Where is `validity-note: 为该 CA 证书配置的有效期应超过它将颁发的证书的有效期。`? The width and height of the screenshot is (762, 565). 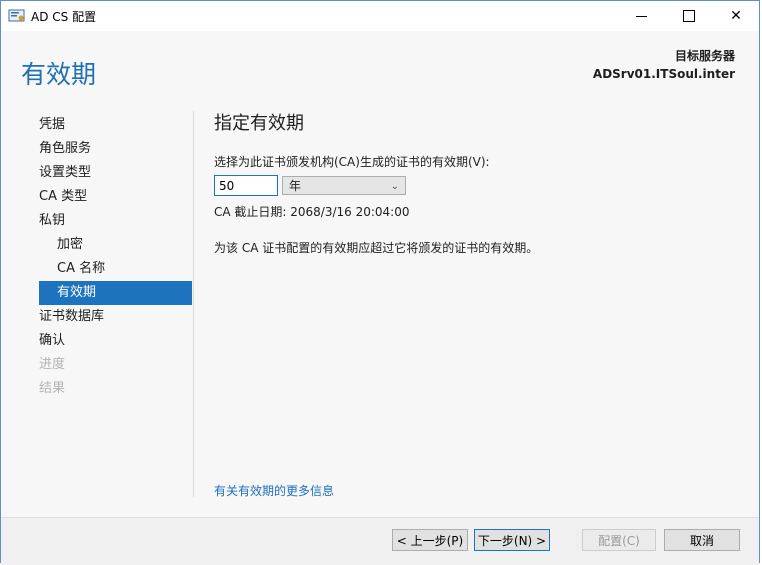
validity-note: 为该 CA 证书配置的有效期应超过它将颁发的证书的有效期。 is located at coordinates (376, 248).